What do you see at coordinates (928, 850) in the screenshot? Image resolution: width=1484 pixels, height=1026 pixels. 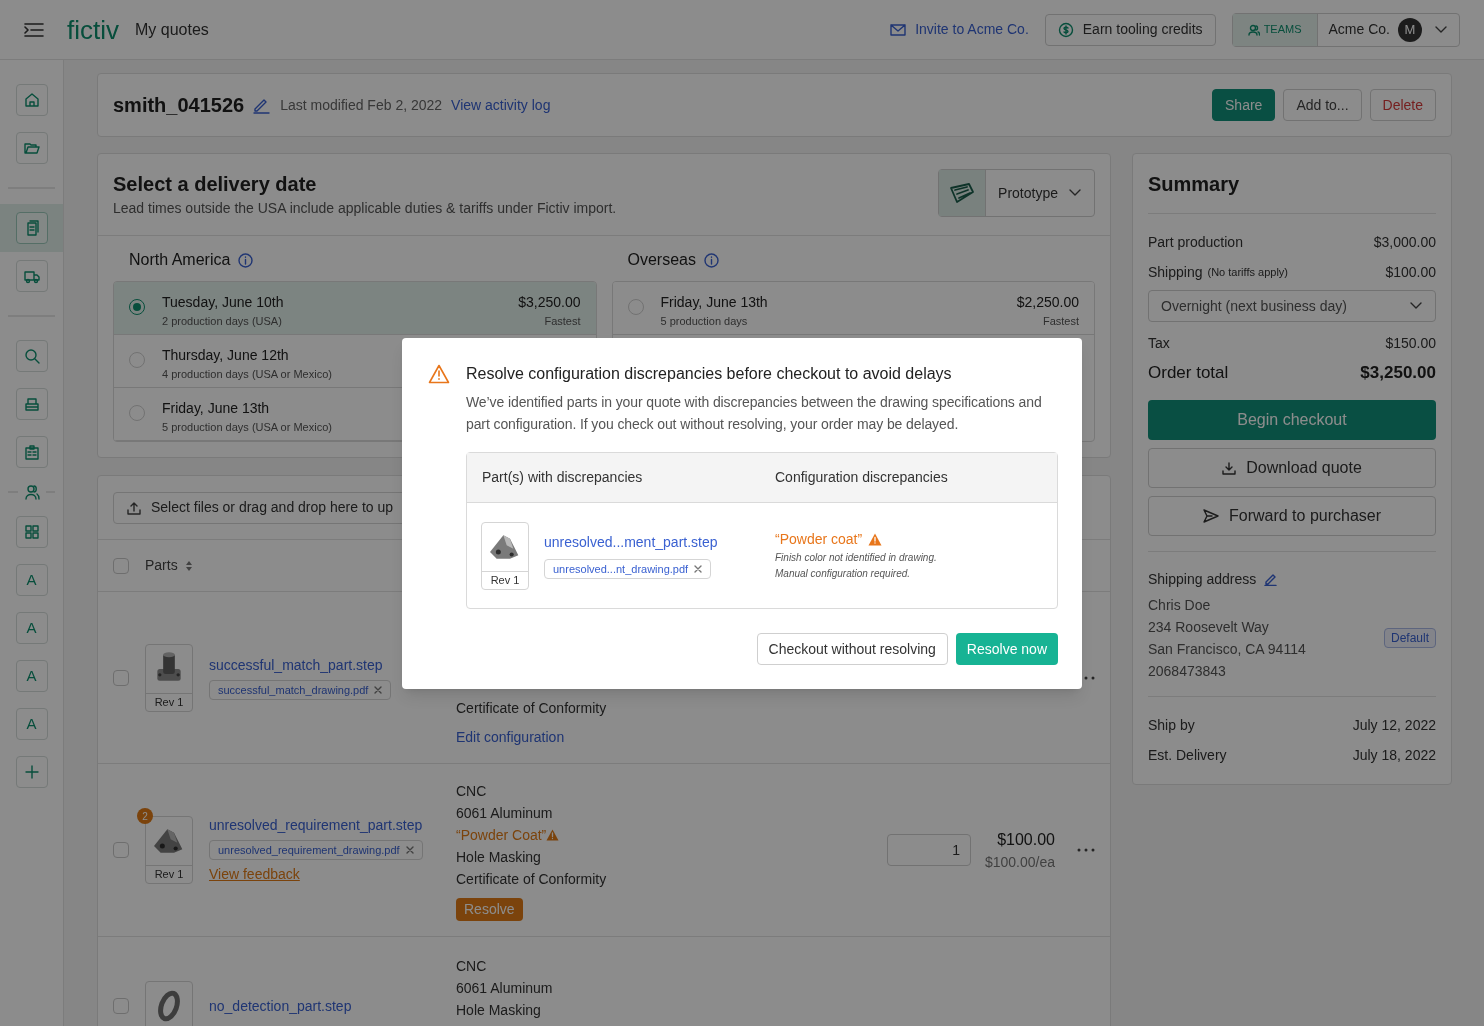 I see `quantity-field: 1` at bounding box center [928, 850].